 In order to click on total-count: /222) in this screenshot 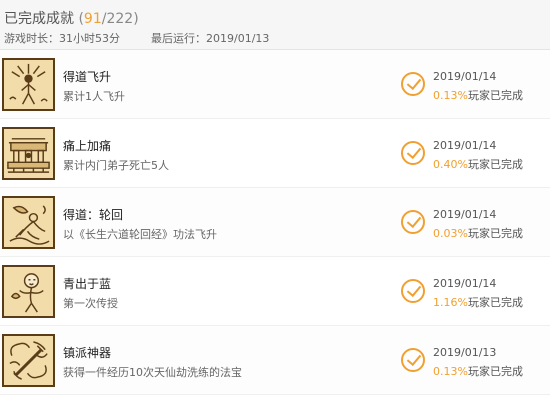, I will do `click(120, 19)`.